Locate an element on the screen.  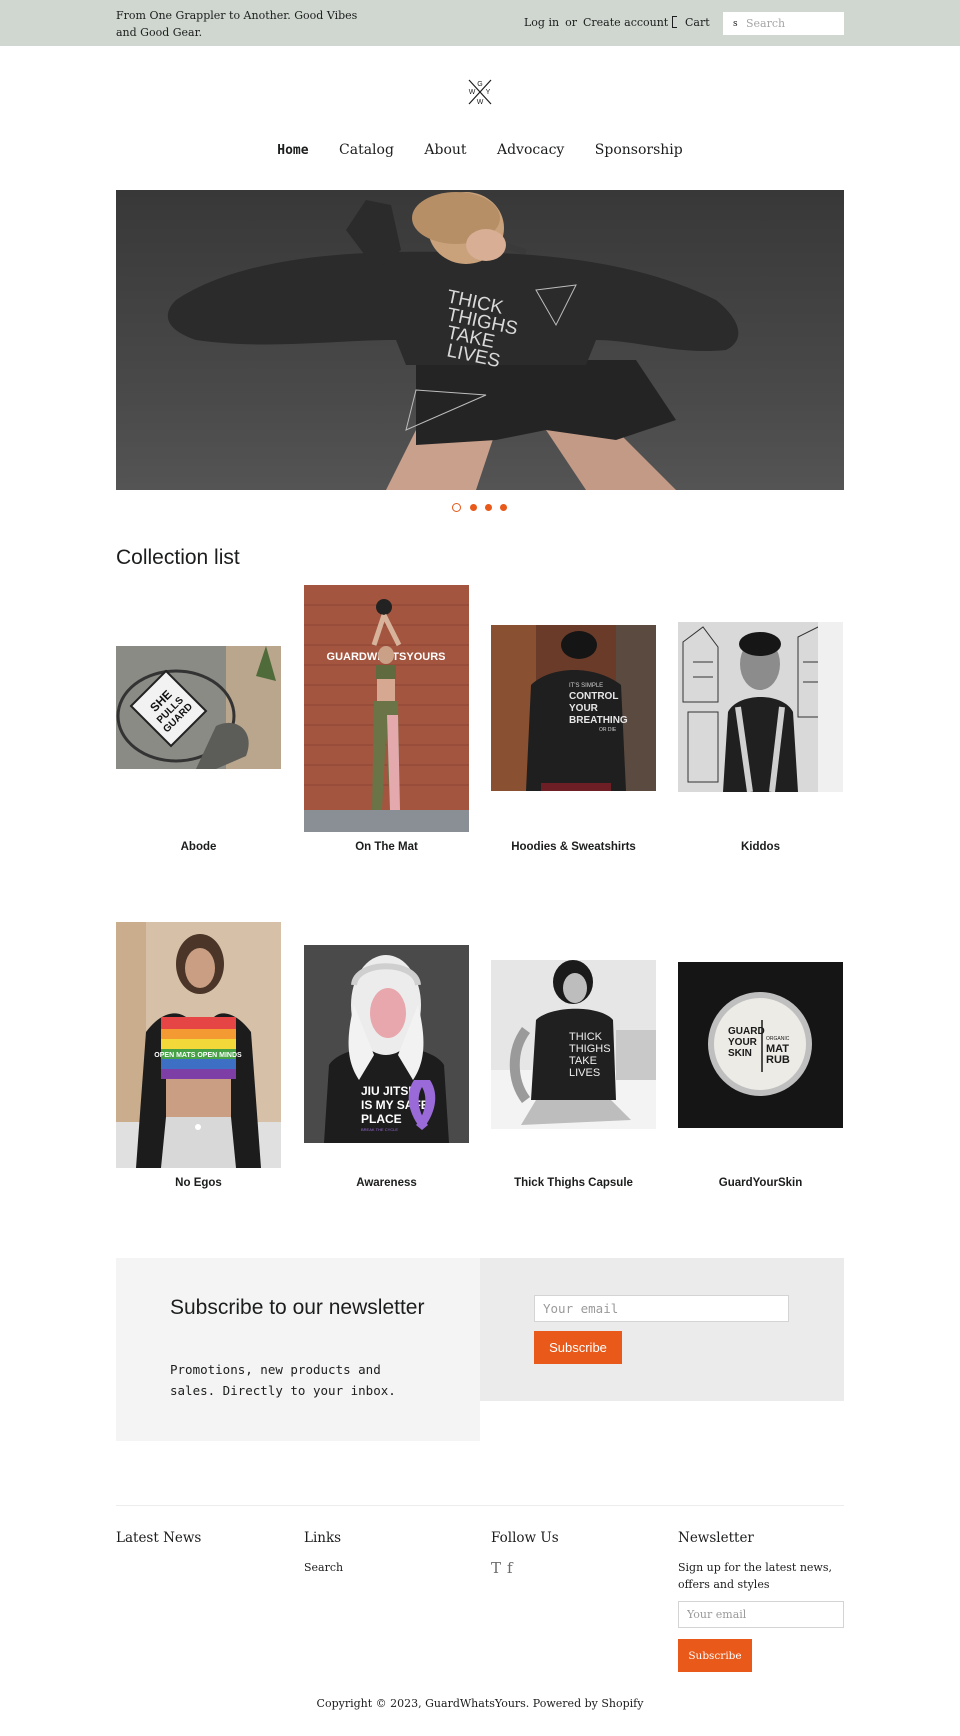
on-the-mat-image: GUARDWHATSYOURS is located at coordinates (386, 708).